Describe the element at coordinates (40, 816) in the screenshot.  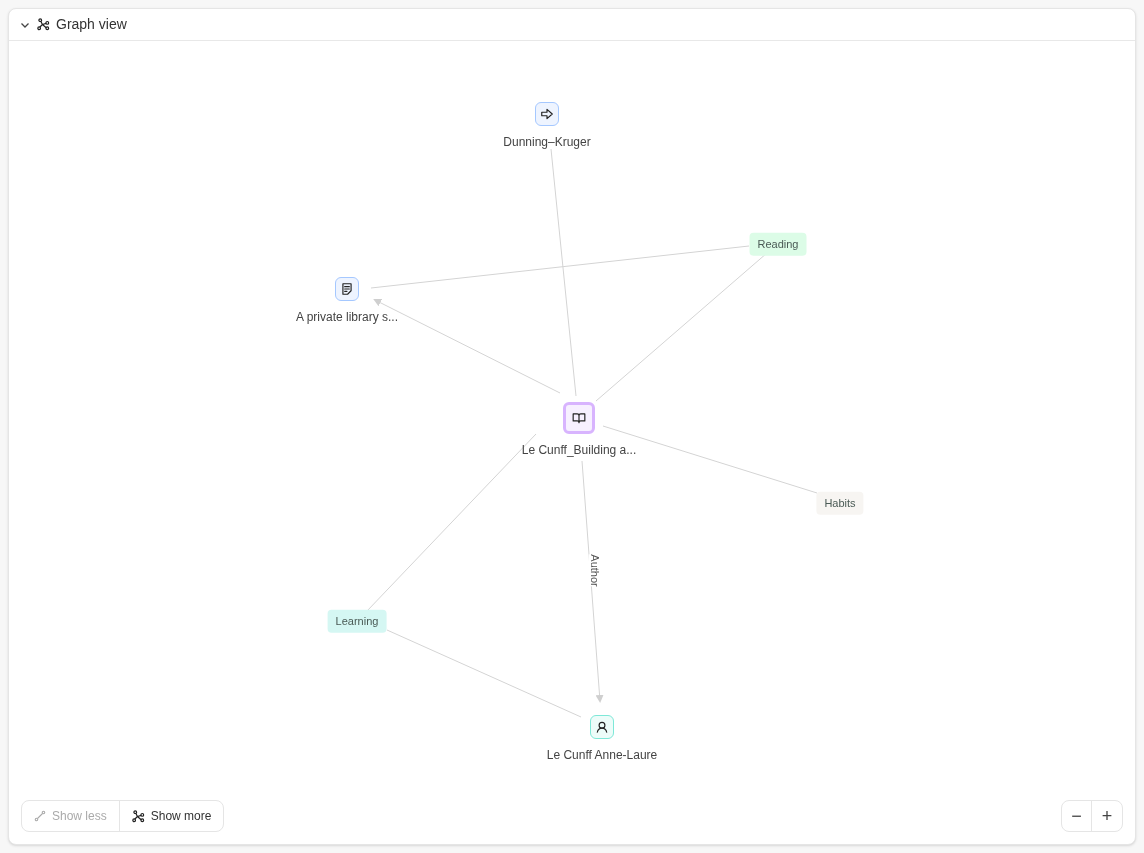
I see `link-icon` at that location.